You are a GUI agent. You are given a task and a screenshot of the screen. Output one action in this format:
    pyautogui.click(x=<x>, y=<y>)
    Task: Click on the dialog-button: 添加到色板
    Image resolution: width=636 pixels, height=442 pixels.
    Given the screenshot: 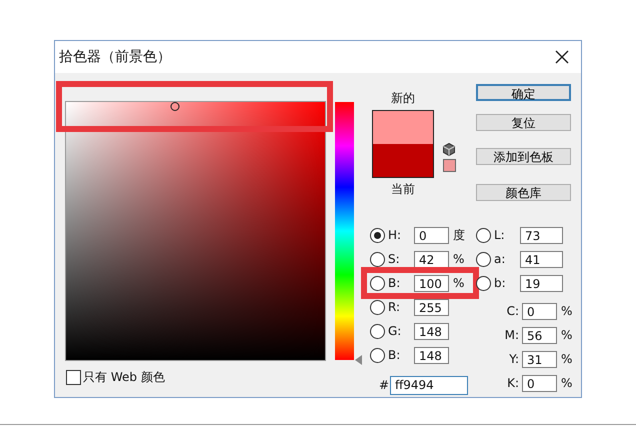 What is the action you would take?
    pyautogui.click(x=523, y=156)
    